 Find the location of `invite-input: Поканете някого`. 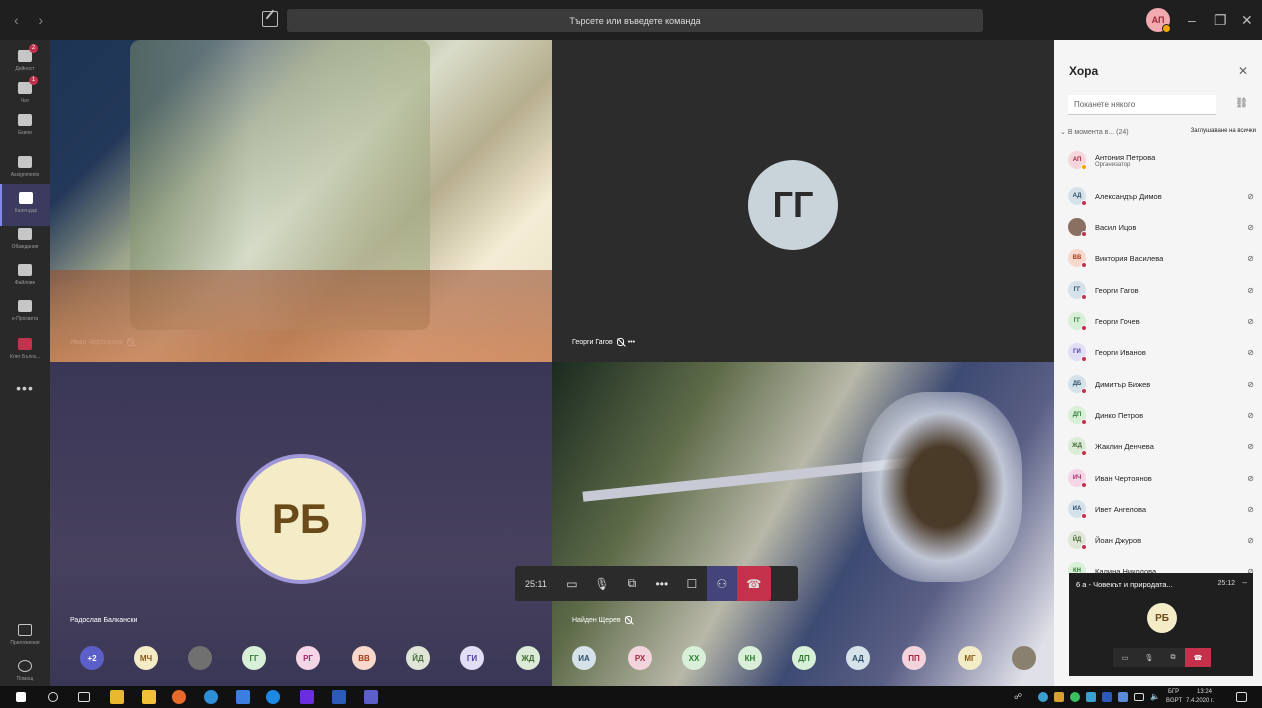

invite-input: Поканете някого is located at coordinates (1142, 105).